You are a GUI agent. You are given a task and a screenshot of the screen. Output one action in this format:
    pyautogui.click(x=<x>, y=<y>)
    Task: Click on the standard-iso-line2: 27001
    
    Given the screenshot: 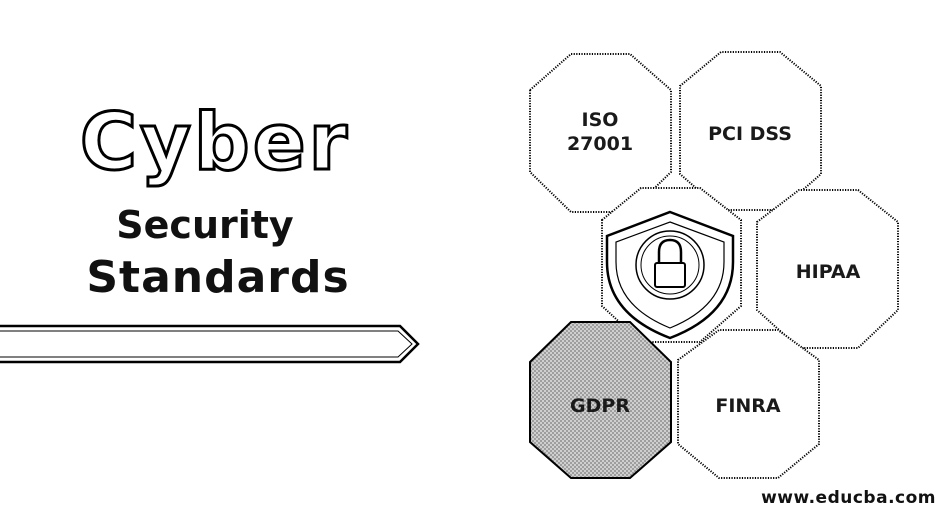 What is the action you would take?
    pyautogui.click(x=600, y=144)
    